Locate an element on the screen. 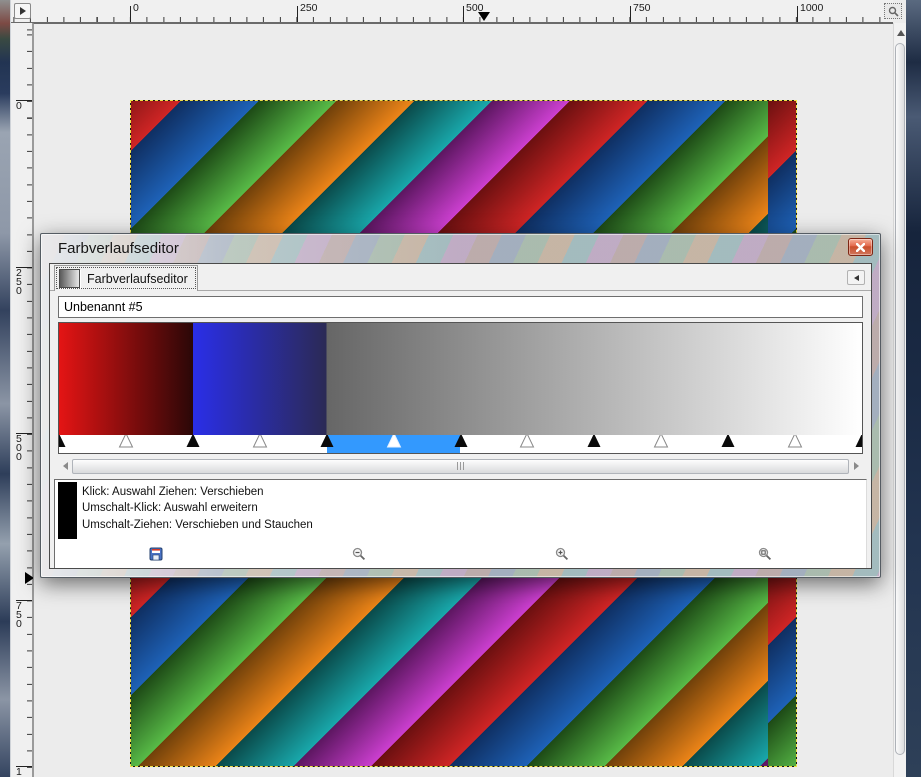 This screenshot has width=921, height=777. zoom-out-icon is located at coordinates (359, 554).